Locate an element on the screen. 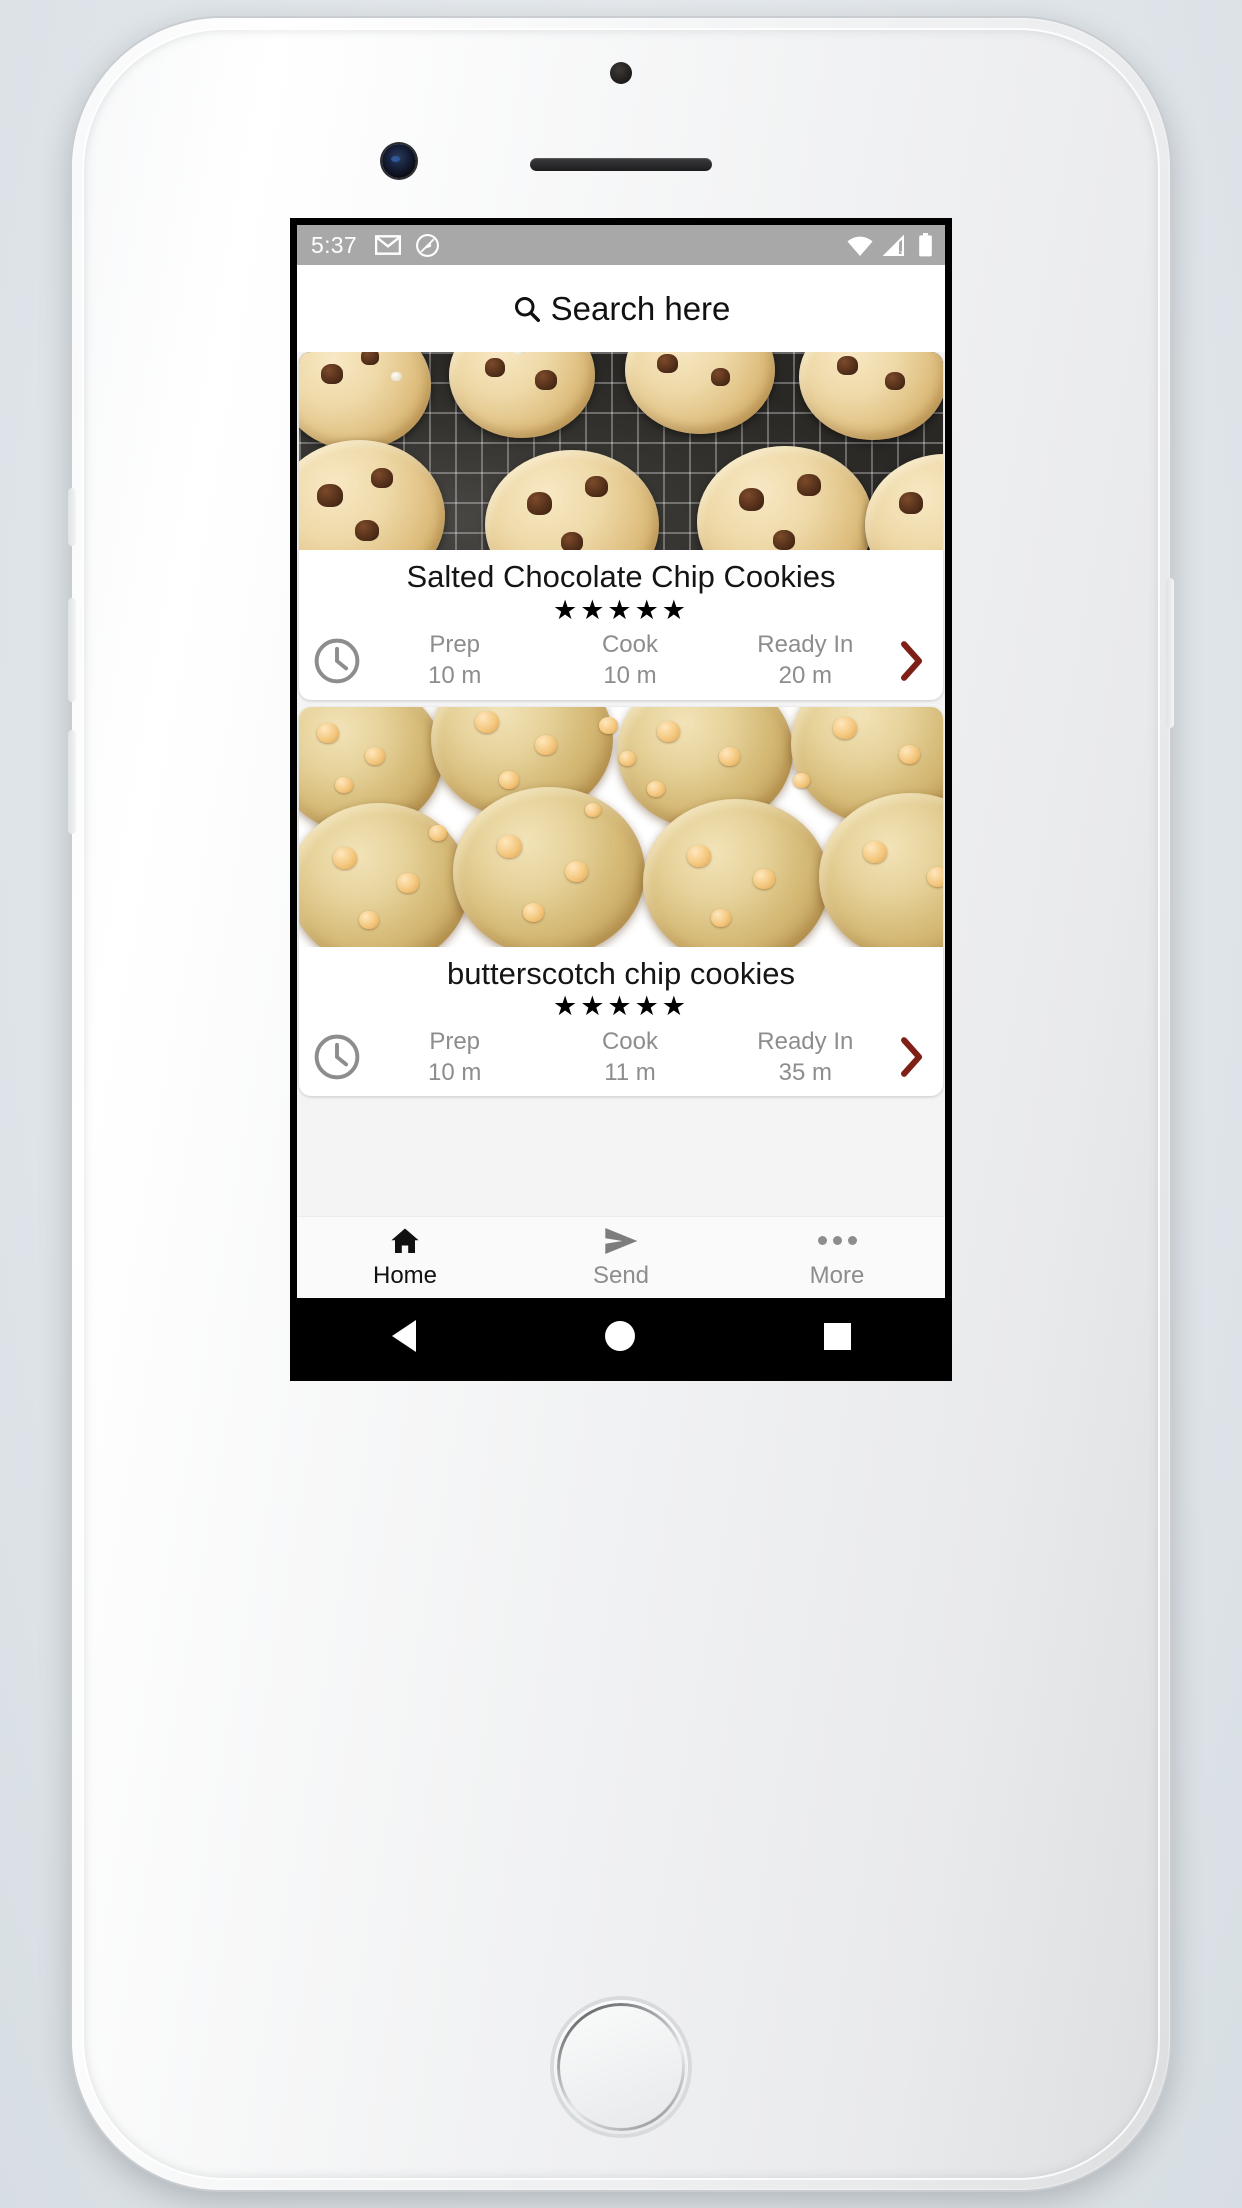  recipe-time-ready-in: Ready In 20 m is located at coordinates (805, 660).